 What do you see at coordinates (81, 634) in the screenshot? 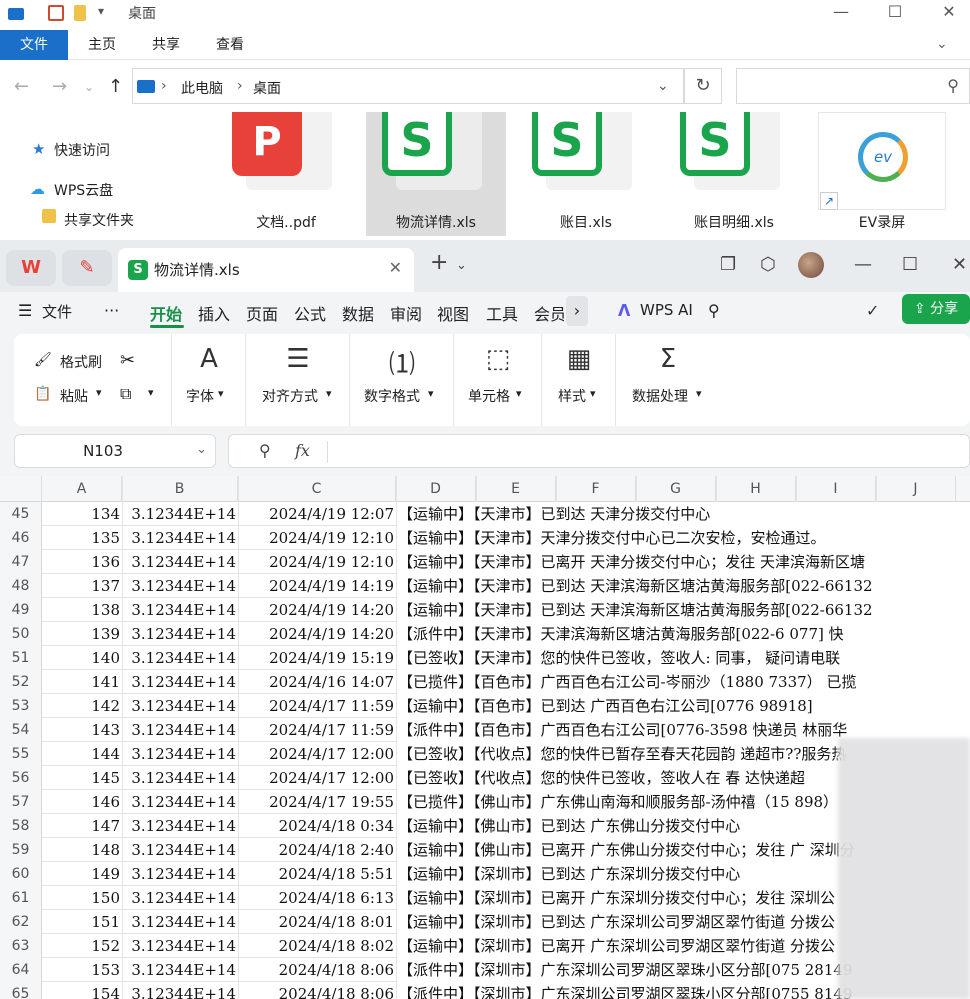
I see `cell-a: 139` at bounding box center [81, 634].